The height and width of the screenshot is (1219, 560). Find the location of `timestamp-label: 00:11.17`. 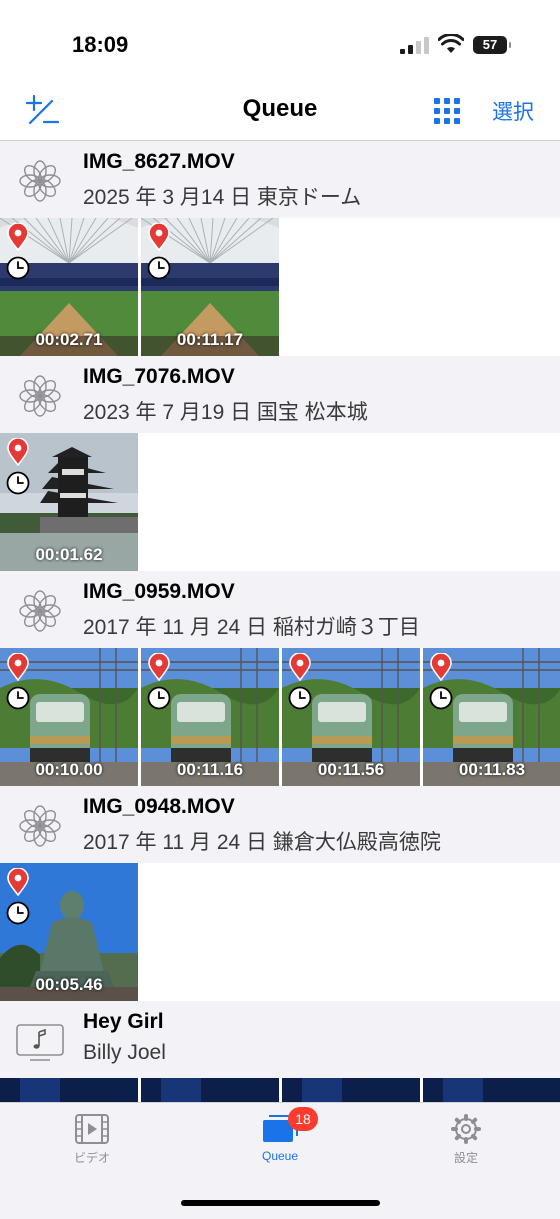

timestamp-label: 00:11.17 is located at coordinates (210, 339).